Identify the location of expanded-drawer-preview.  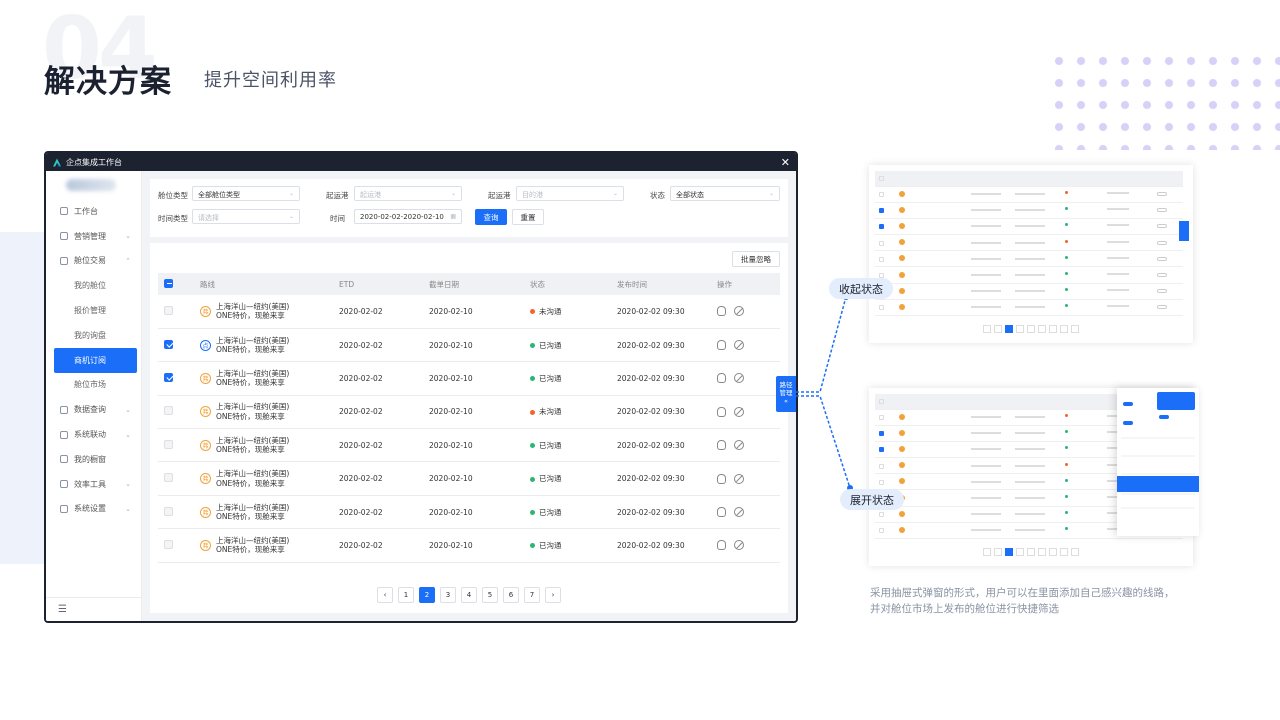
(1158, 462).